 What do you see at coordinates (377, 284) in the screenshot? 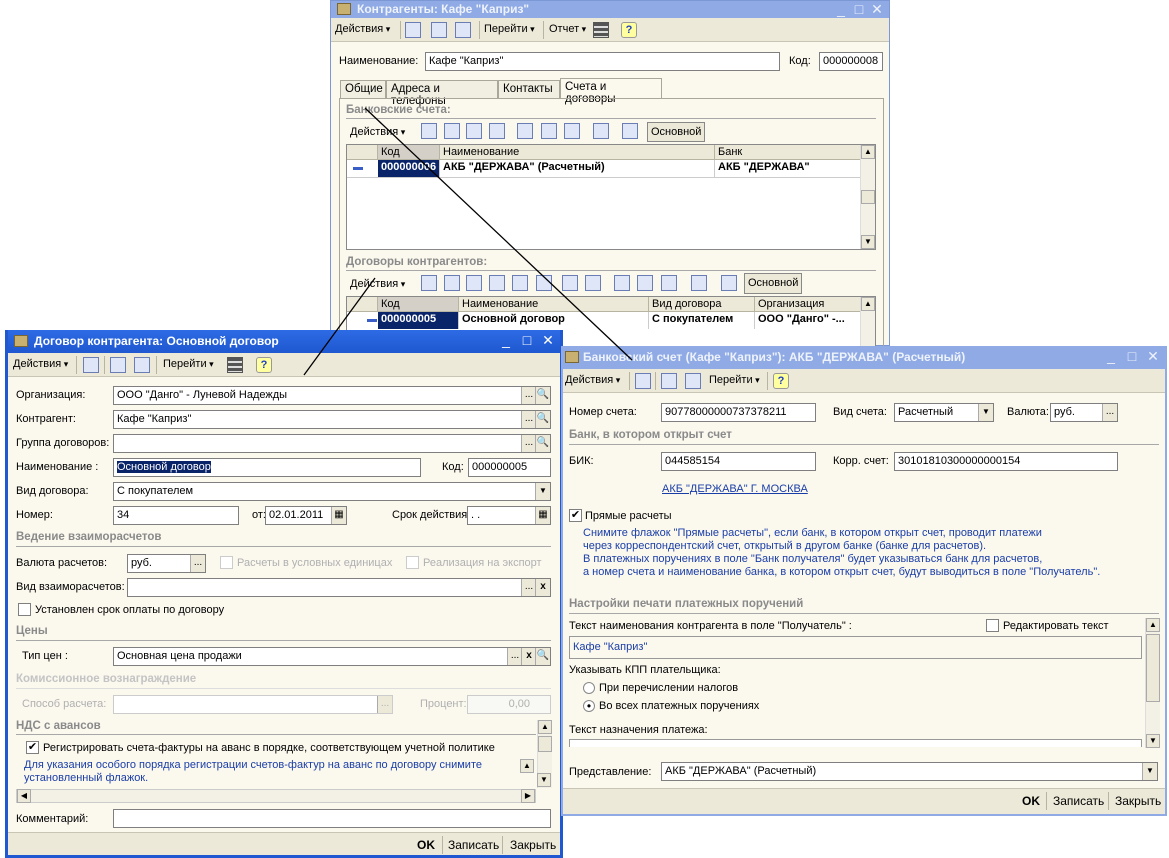
I see `contracts-actions-menu: Действия` at bounding box center [377, 284].